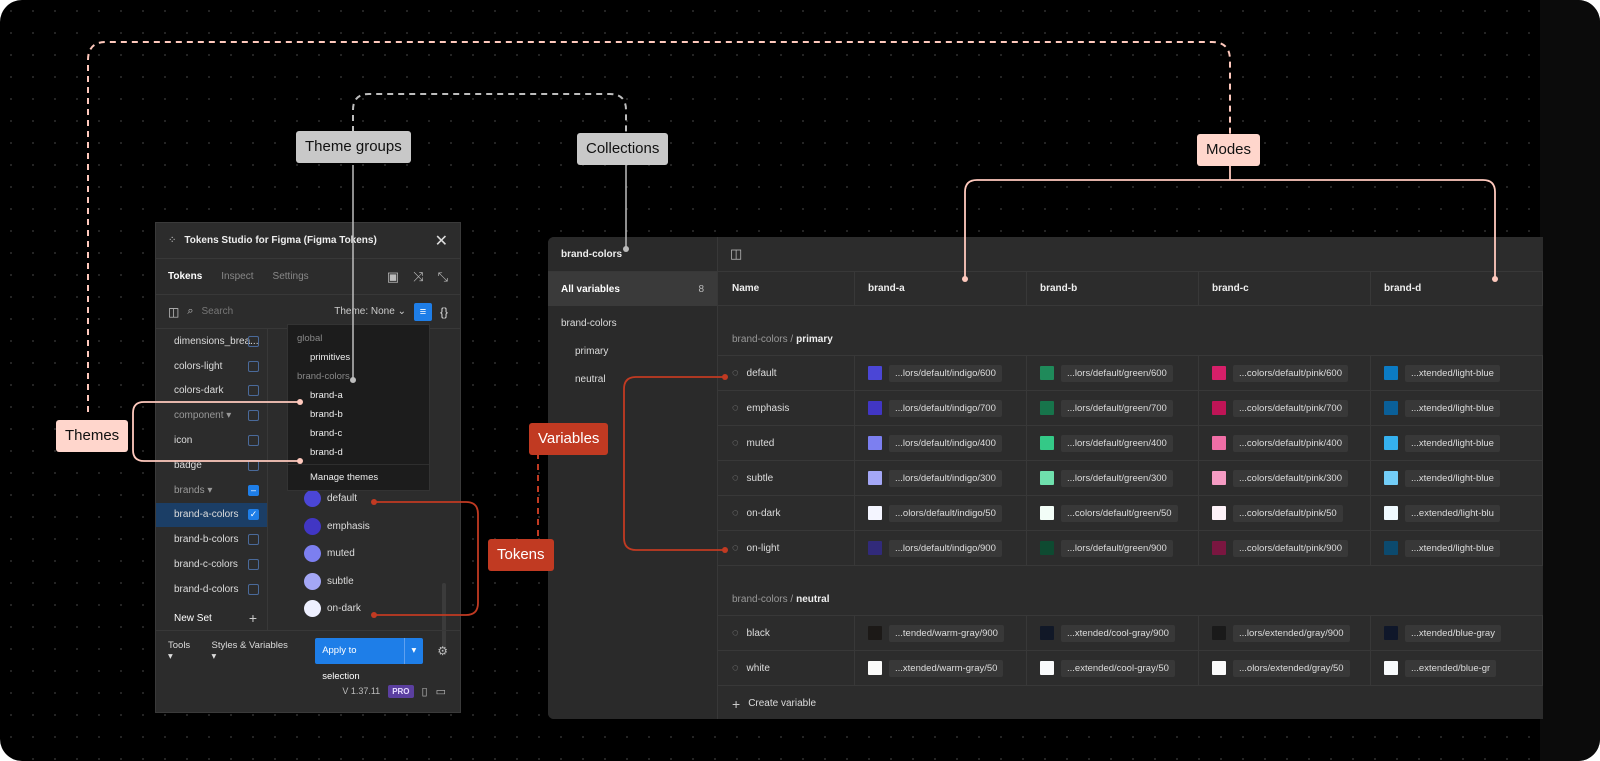  I want to click on mode-value-cell: ...lors/default/indigo/900, so click(941, 548).